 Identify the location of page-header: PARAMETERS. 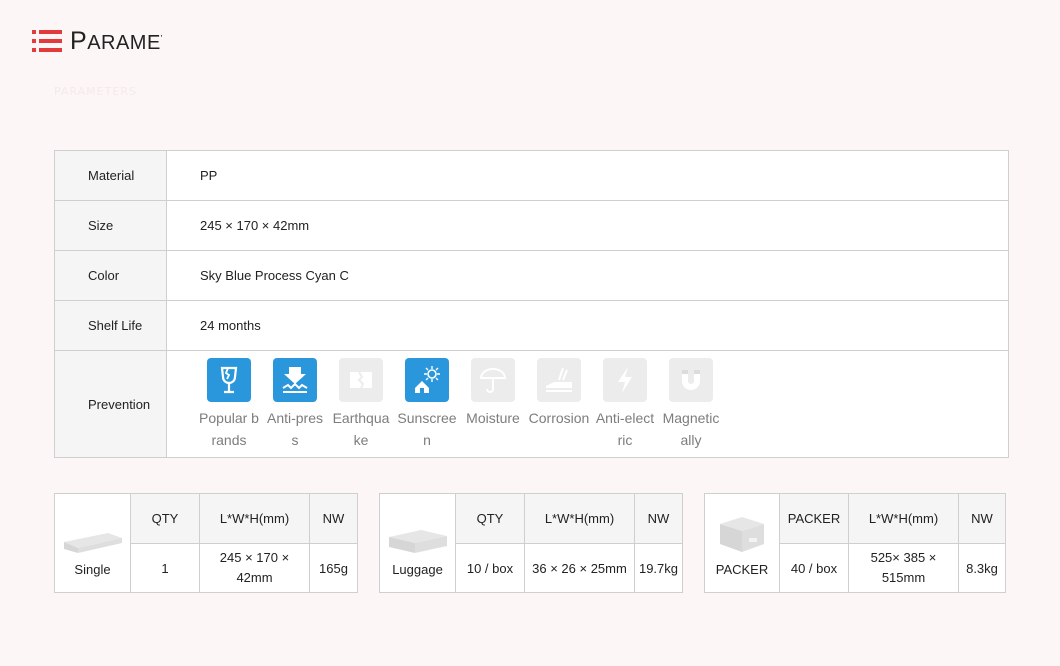
(97, 41).